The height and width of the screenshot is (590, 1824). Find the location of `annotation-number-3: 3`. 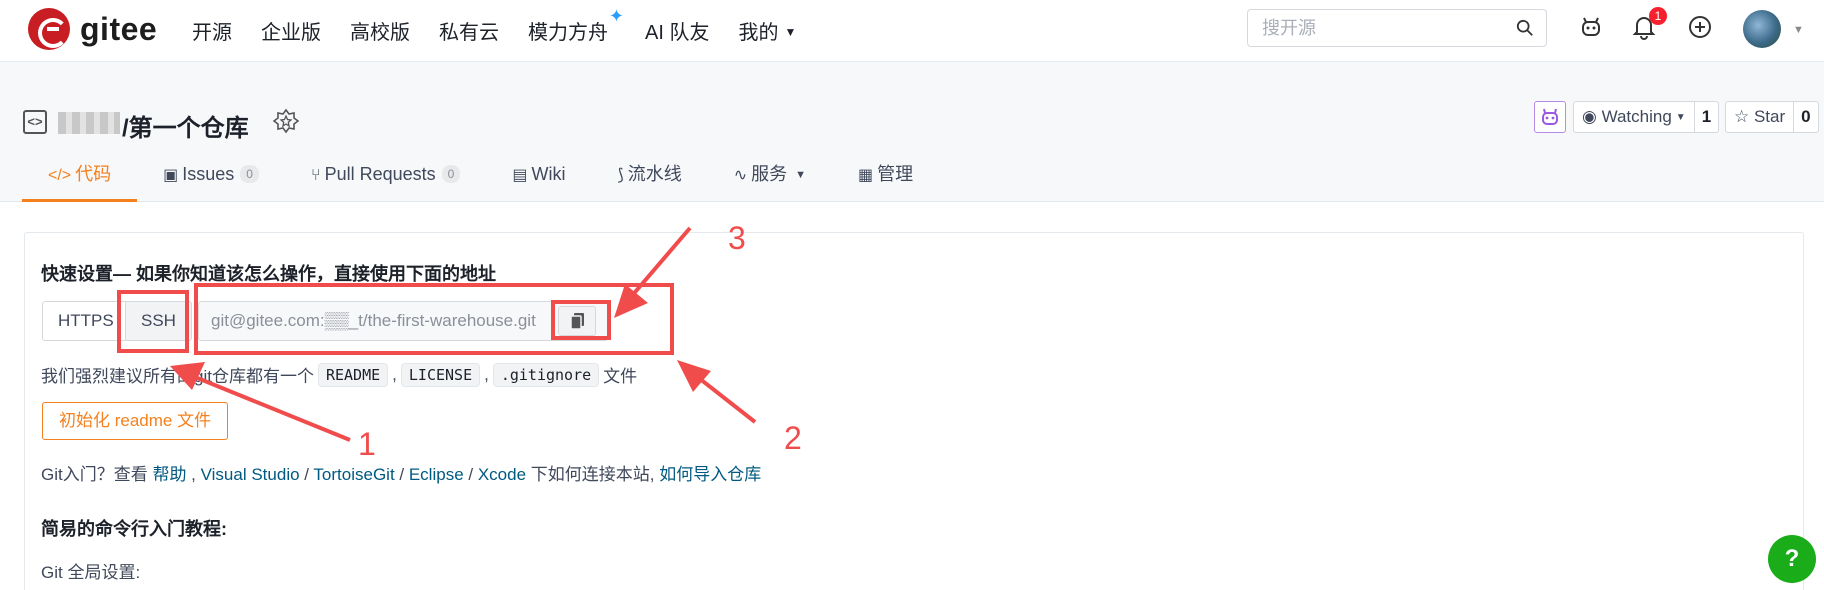

annotation-number-3: 3 is located at coordinates (737, 238).